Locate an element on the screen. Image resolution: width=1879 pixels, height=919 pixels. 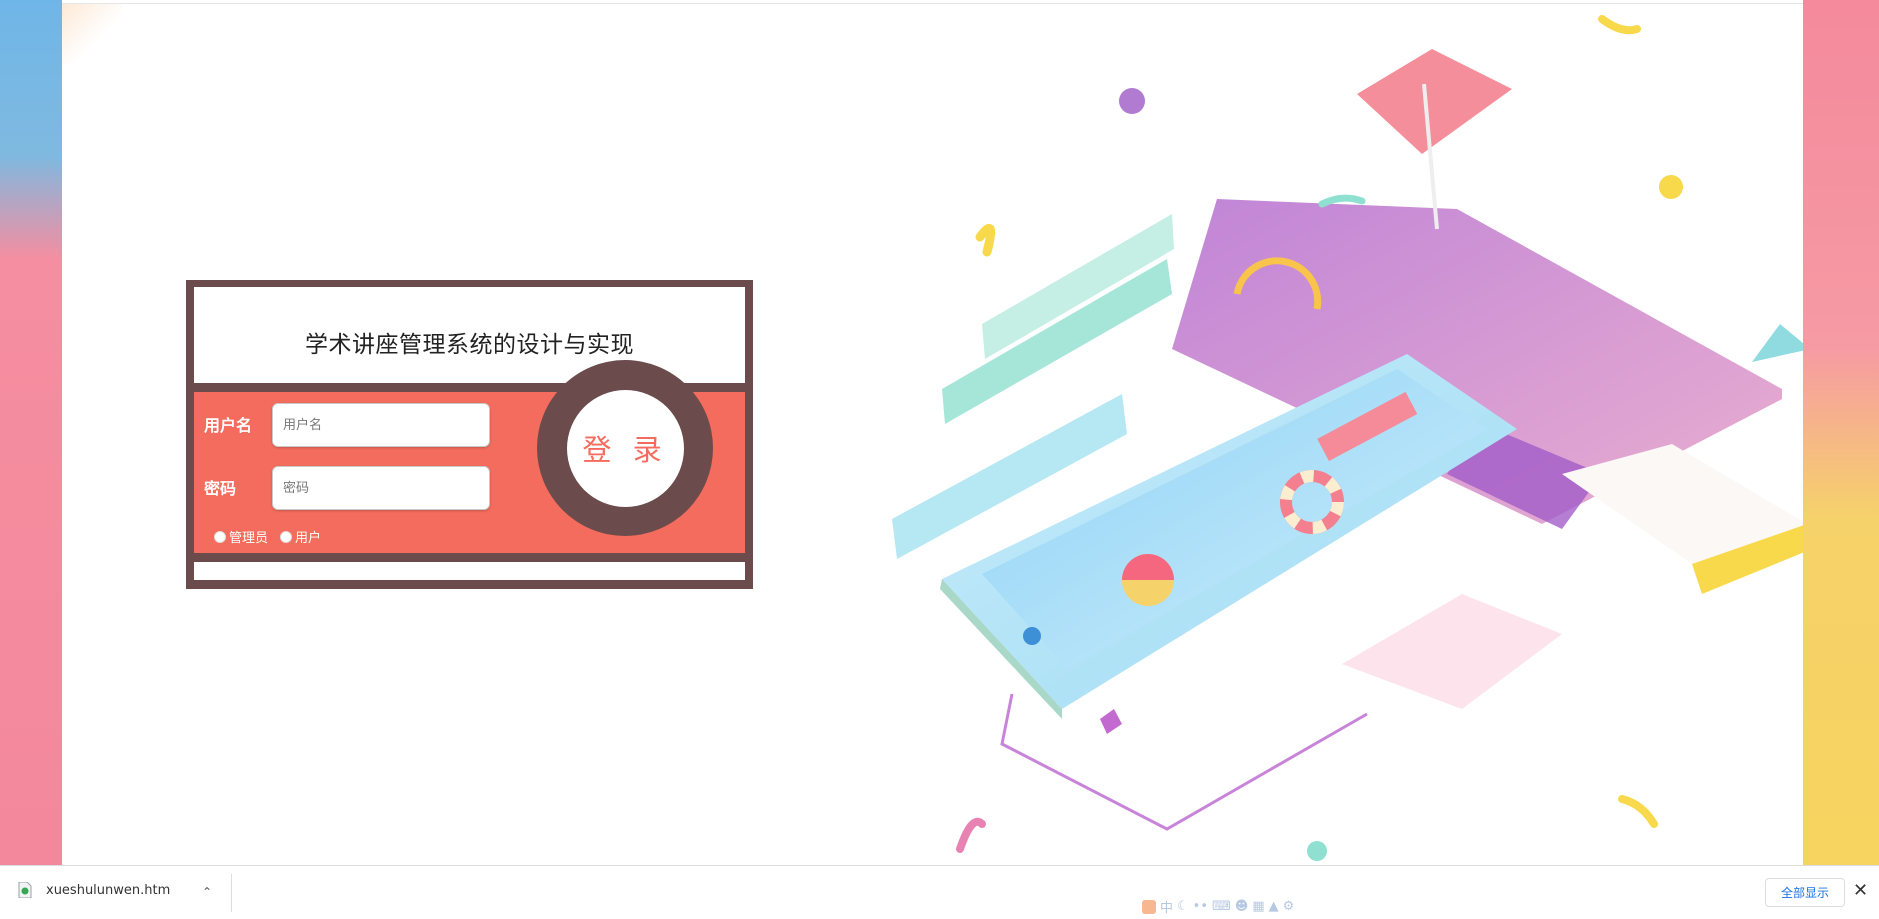
ime-logo-icon is located at coordinates (1149, 906).